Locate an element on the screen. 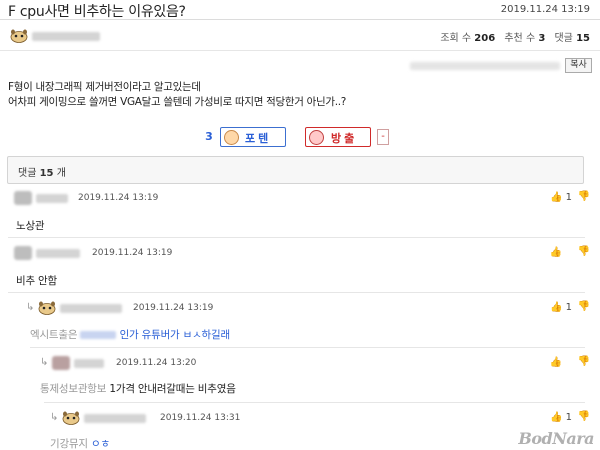  post-title-bar: F cpu사면 비추하는 이유있음? 2019.11.24 13:19 is located at coordinates (300, 10).